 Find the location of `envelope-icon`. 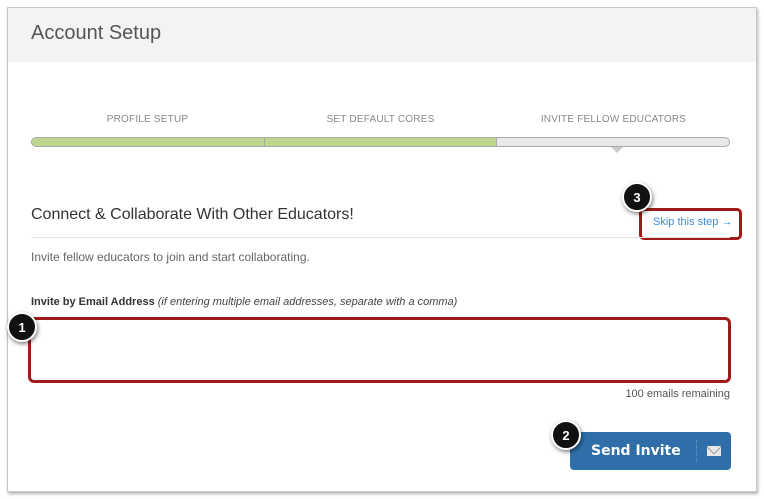

envelope-icon is located at coordinates (713, 451).